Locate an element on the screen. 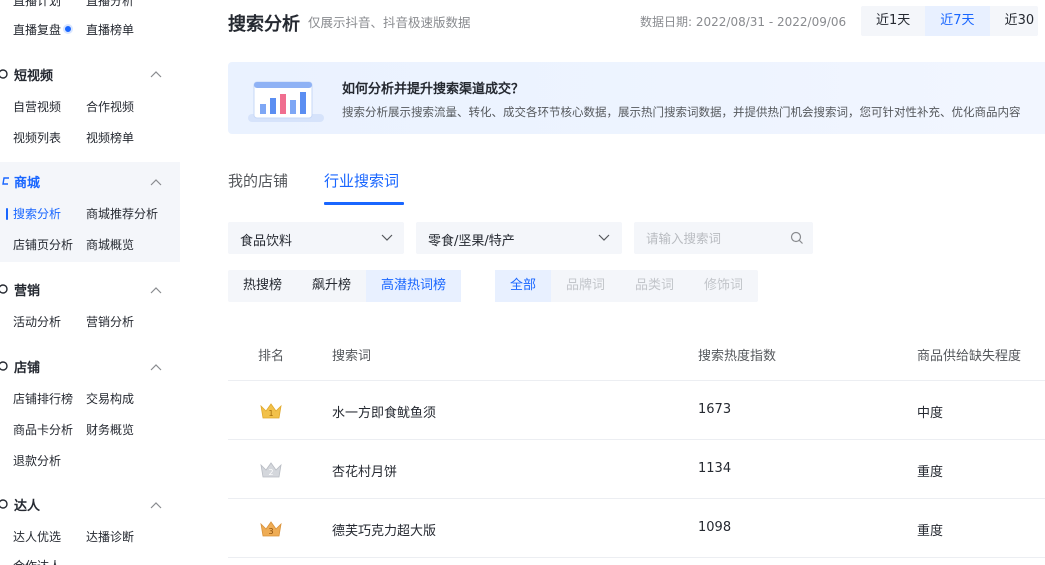  sidebar-item-finance-overview: 财务概览 is located at coordinates (110, 429).